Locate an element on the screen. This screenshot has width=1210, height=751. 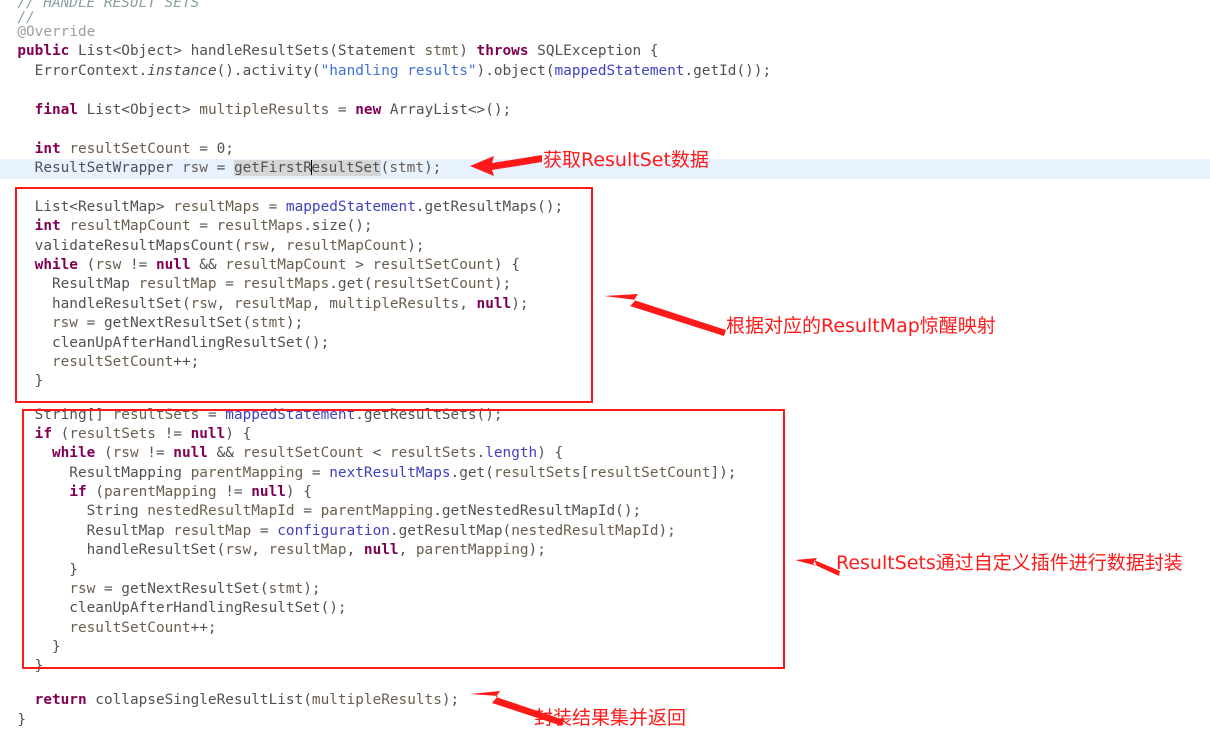
label-resultsets-plugin: ResultSets通过自定义插件进行数据封装 is located at coordinates (1009, 563).